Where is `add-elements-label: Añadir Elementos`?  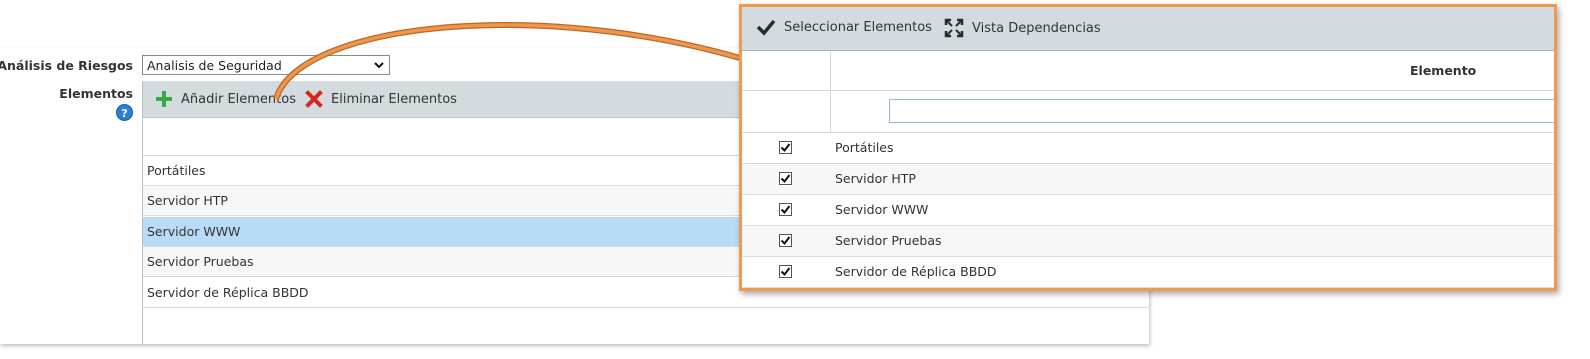
add-elements-label: Añadir Elementos is located at coordinates (238, 99).